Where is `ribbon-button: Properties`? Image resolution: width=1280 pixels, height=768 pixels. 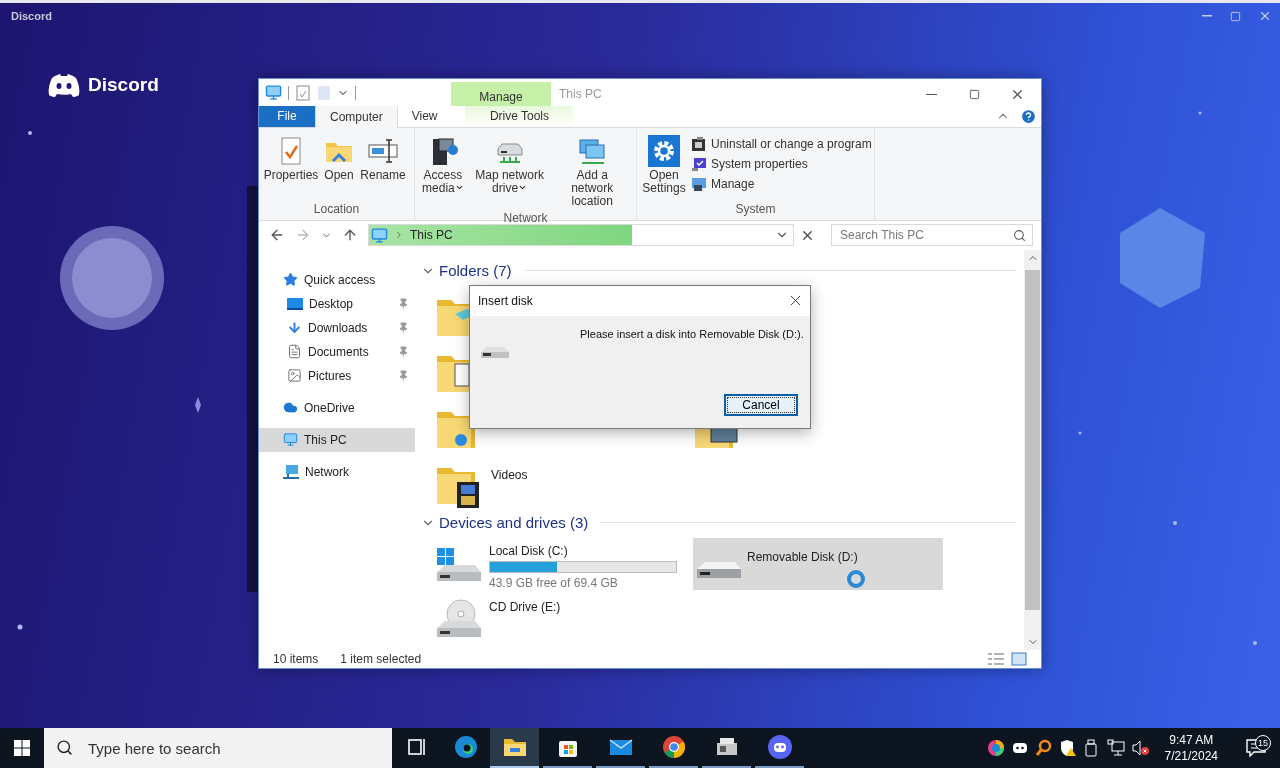 ribbon-button: Properties is located at coordinates (291, 158).